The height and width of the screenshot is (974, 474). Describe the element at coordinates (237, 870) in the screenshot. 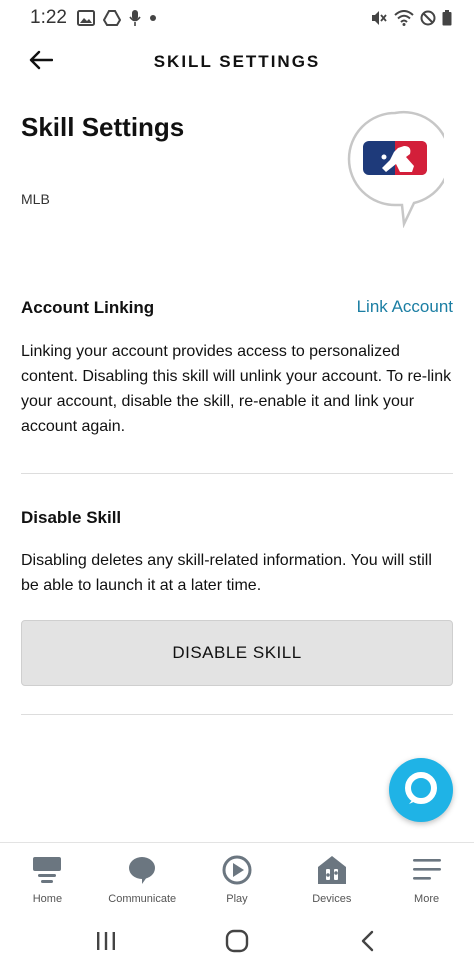

I see `play-icon` at that location.